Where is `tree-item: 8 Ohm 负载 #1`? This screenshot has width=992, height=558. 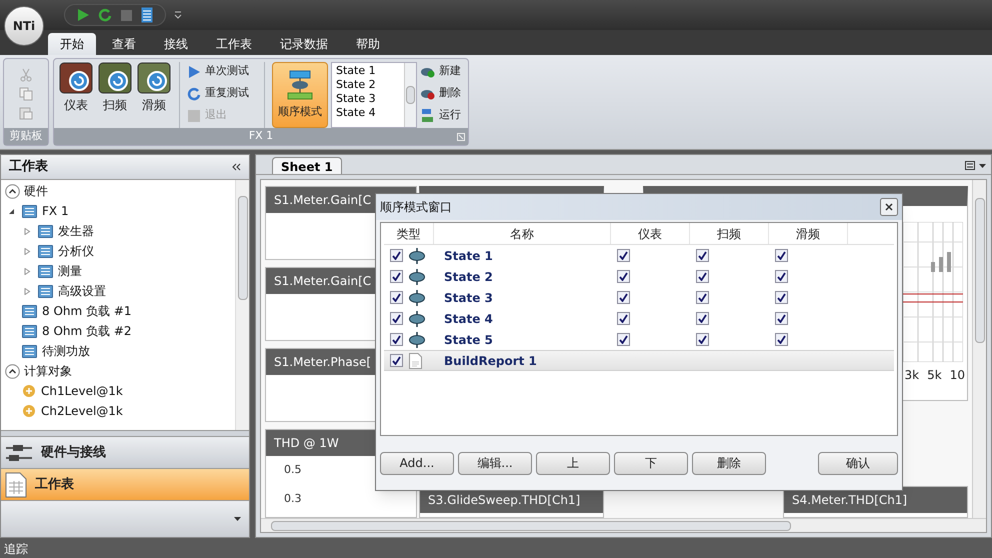
tree-item: 8 Ohm 负载 #1 is located at coordinates (120, 311).